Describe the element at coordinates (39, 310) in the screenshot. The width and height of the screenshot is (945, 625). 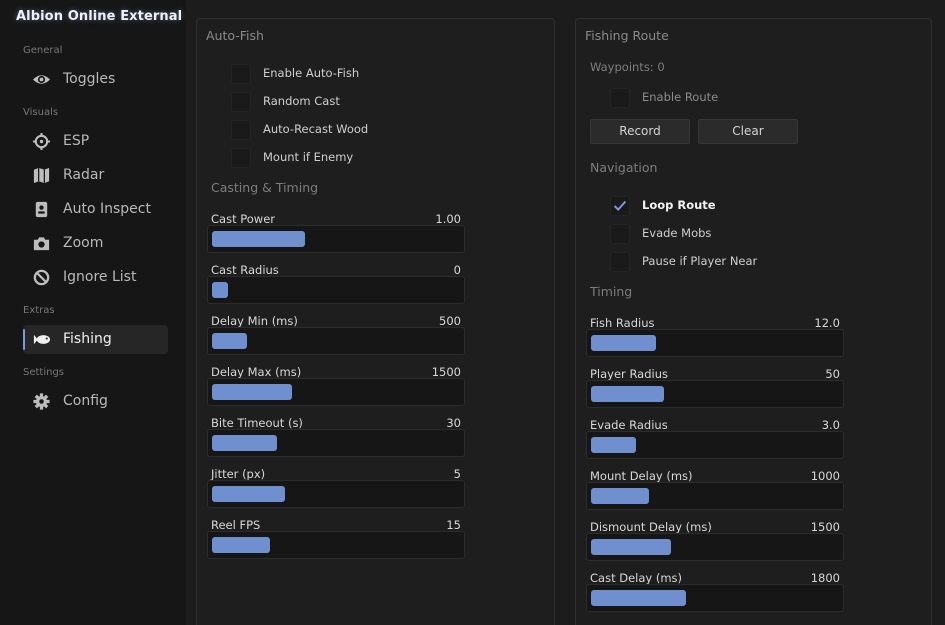
I see `section-extras: Extras` at that location.